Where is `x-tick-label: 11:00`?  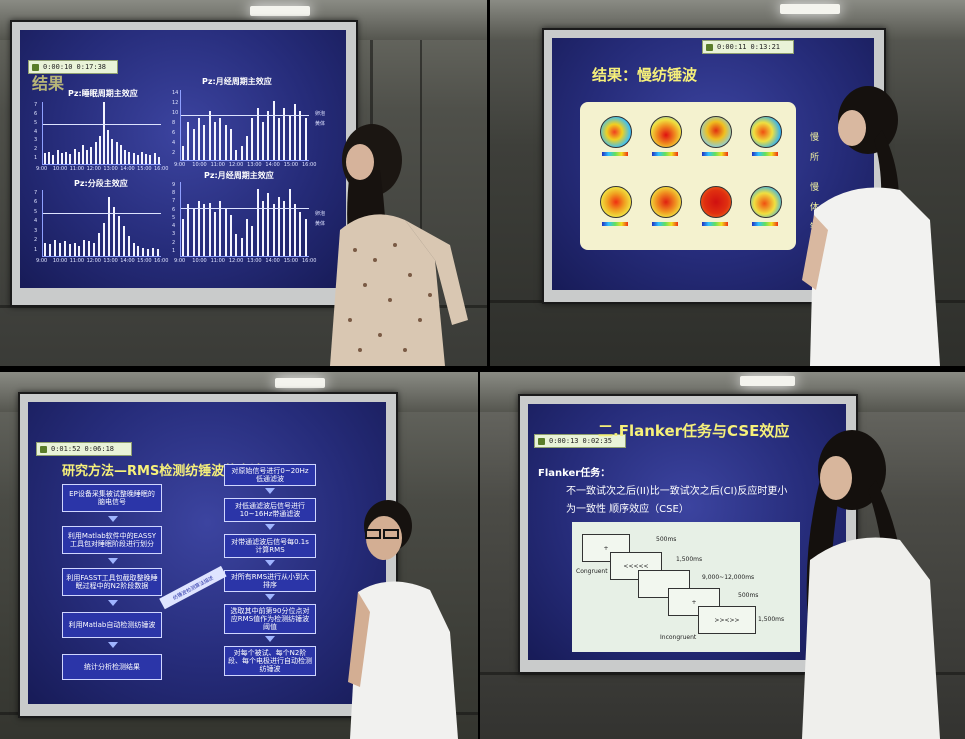
x-tick-label: 11:00 is located at coordinates (77, 261).